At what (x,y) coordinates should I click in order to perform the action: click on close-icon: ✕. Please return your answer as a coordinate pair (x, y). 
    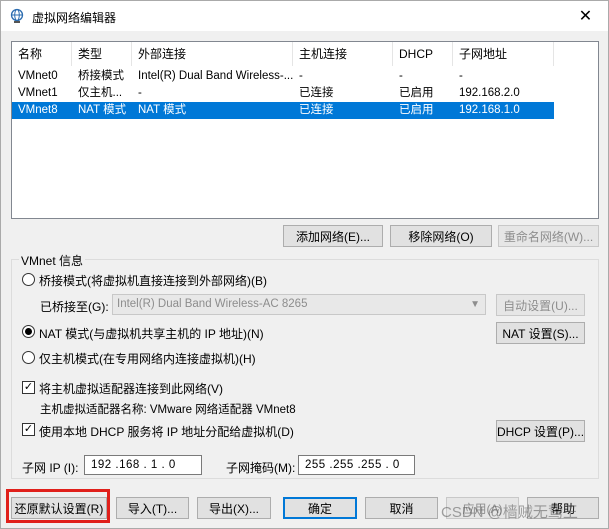
    Looking at the image, I should click on (585, 16).